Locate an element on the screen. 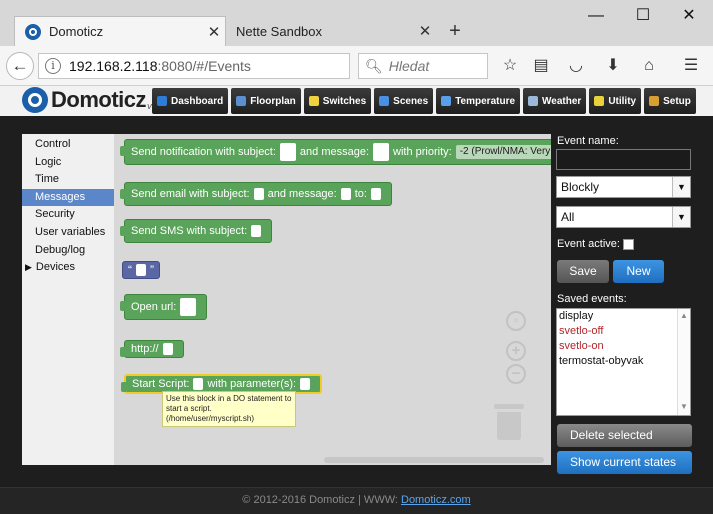  saved-event-item: termostat-obyvak is located at coordinates (623, 361).